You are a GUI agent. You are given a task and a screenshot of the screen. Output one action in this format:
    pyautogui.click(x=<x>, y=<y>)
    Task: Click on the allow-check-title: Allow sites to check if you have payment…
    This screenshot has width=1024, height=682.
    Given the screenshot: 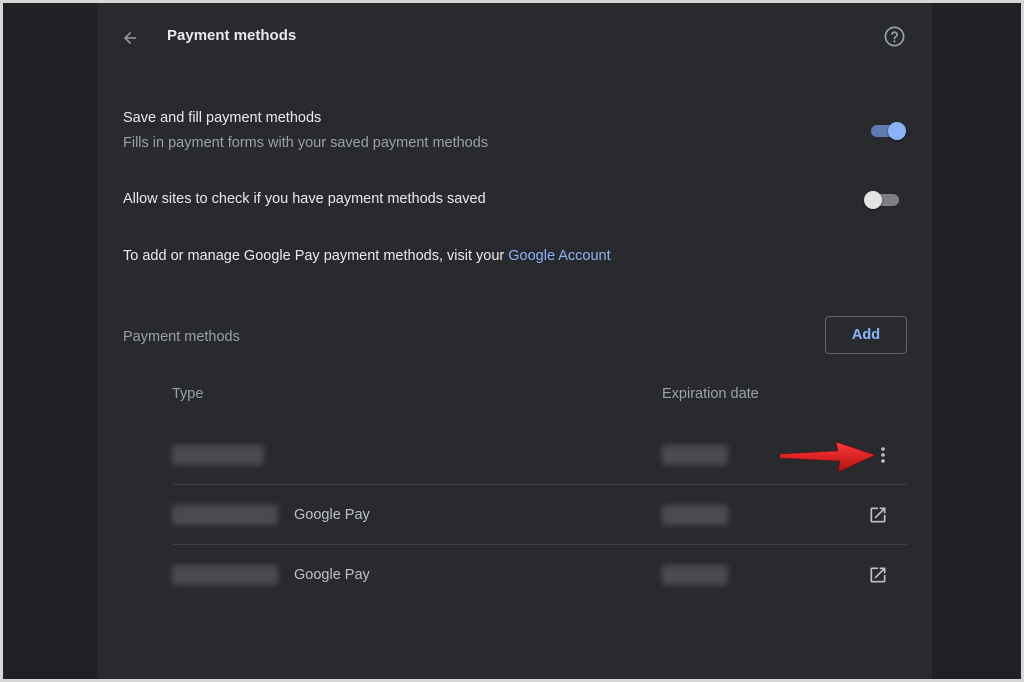 What is the action you would take?
    pyautogui.click(x=304, y=199)
    